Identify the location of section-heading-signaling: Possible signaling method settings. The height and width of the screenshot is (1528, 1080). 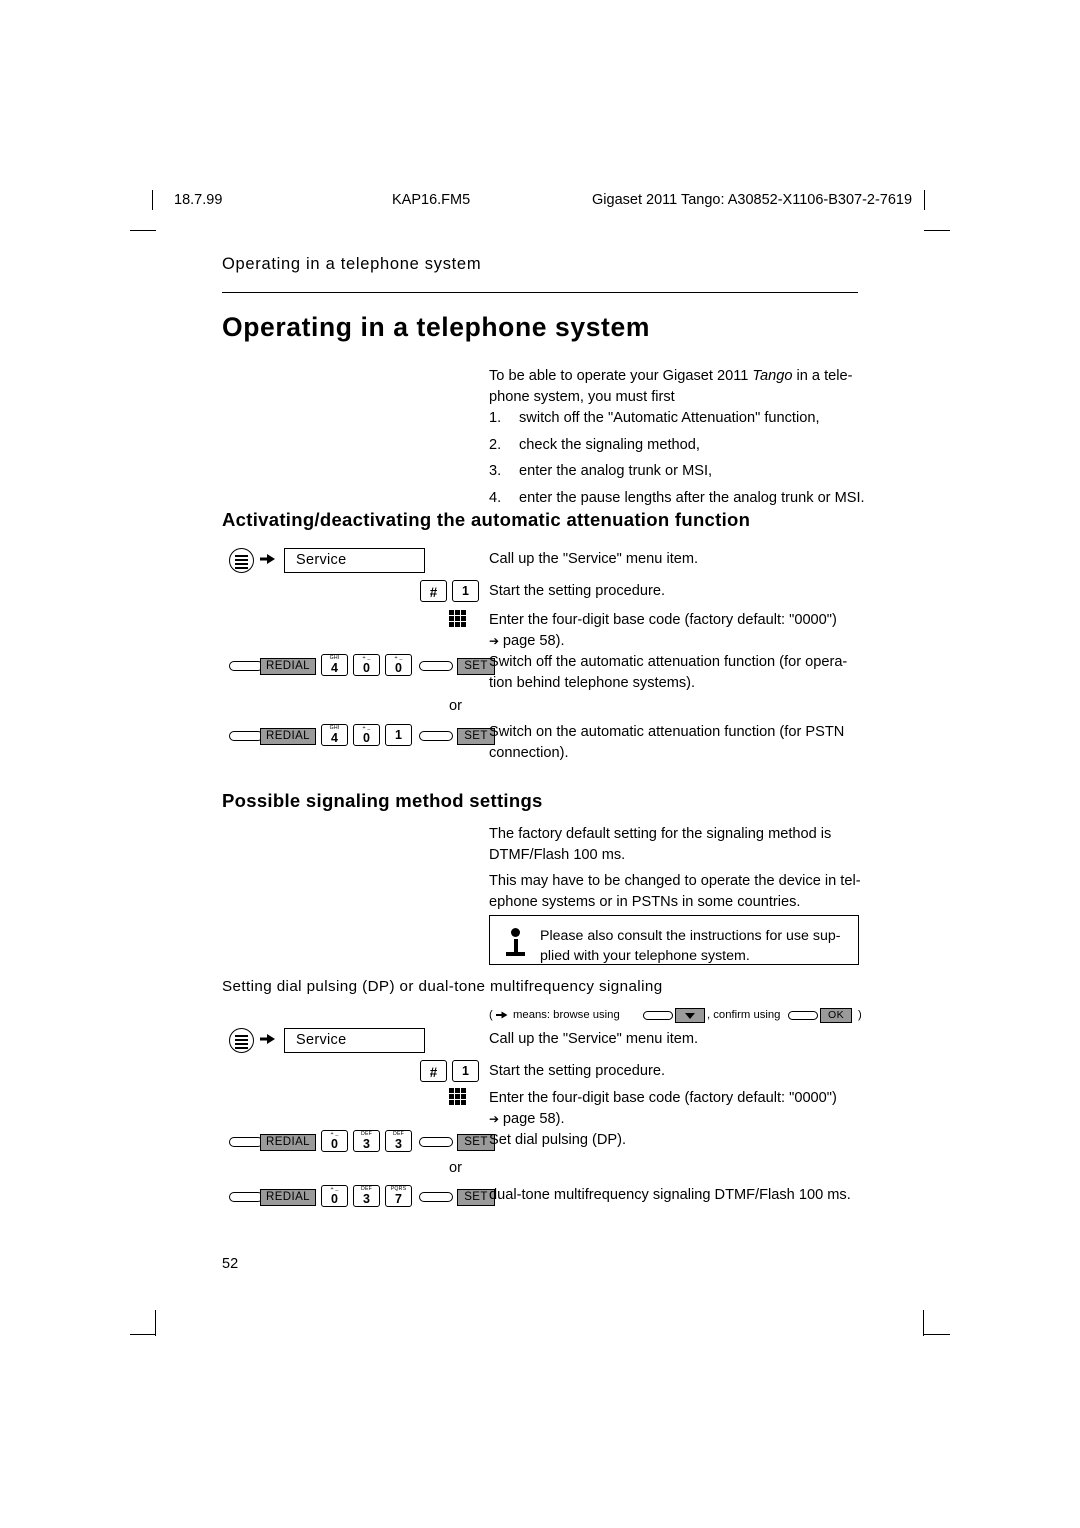
(382, 800).